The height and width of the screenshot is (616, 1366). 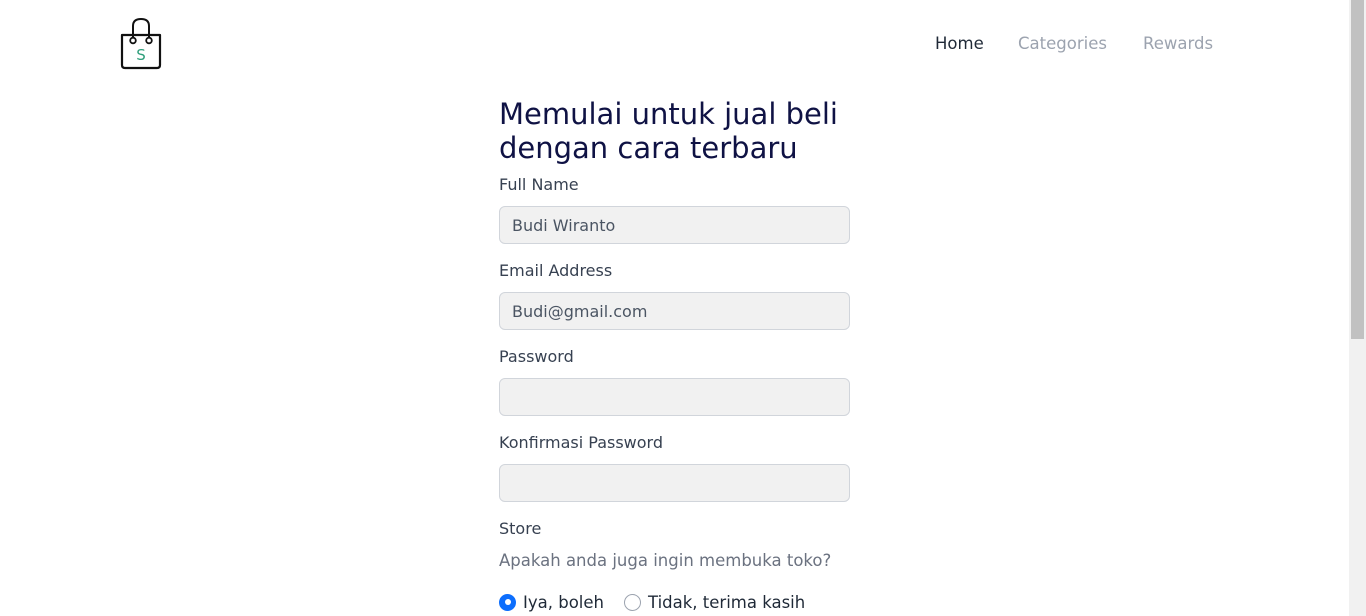 What do you see at coordinates (520, 528) in the screenshot?
I see `store-label: Store` at bounding box center [520, 528].